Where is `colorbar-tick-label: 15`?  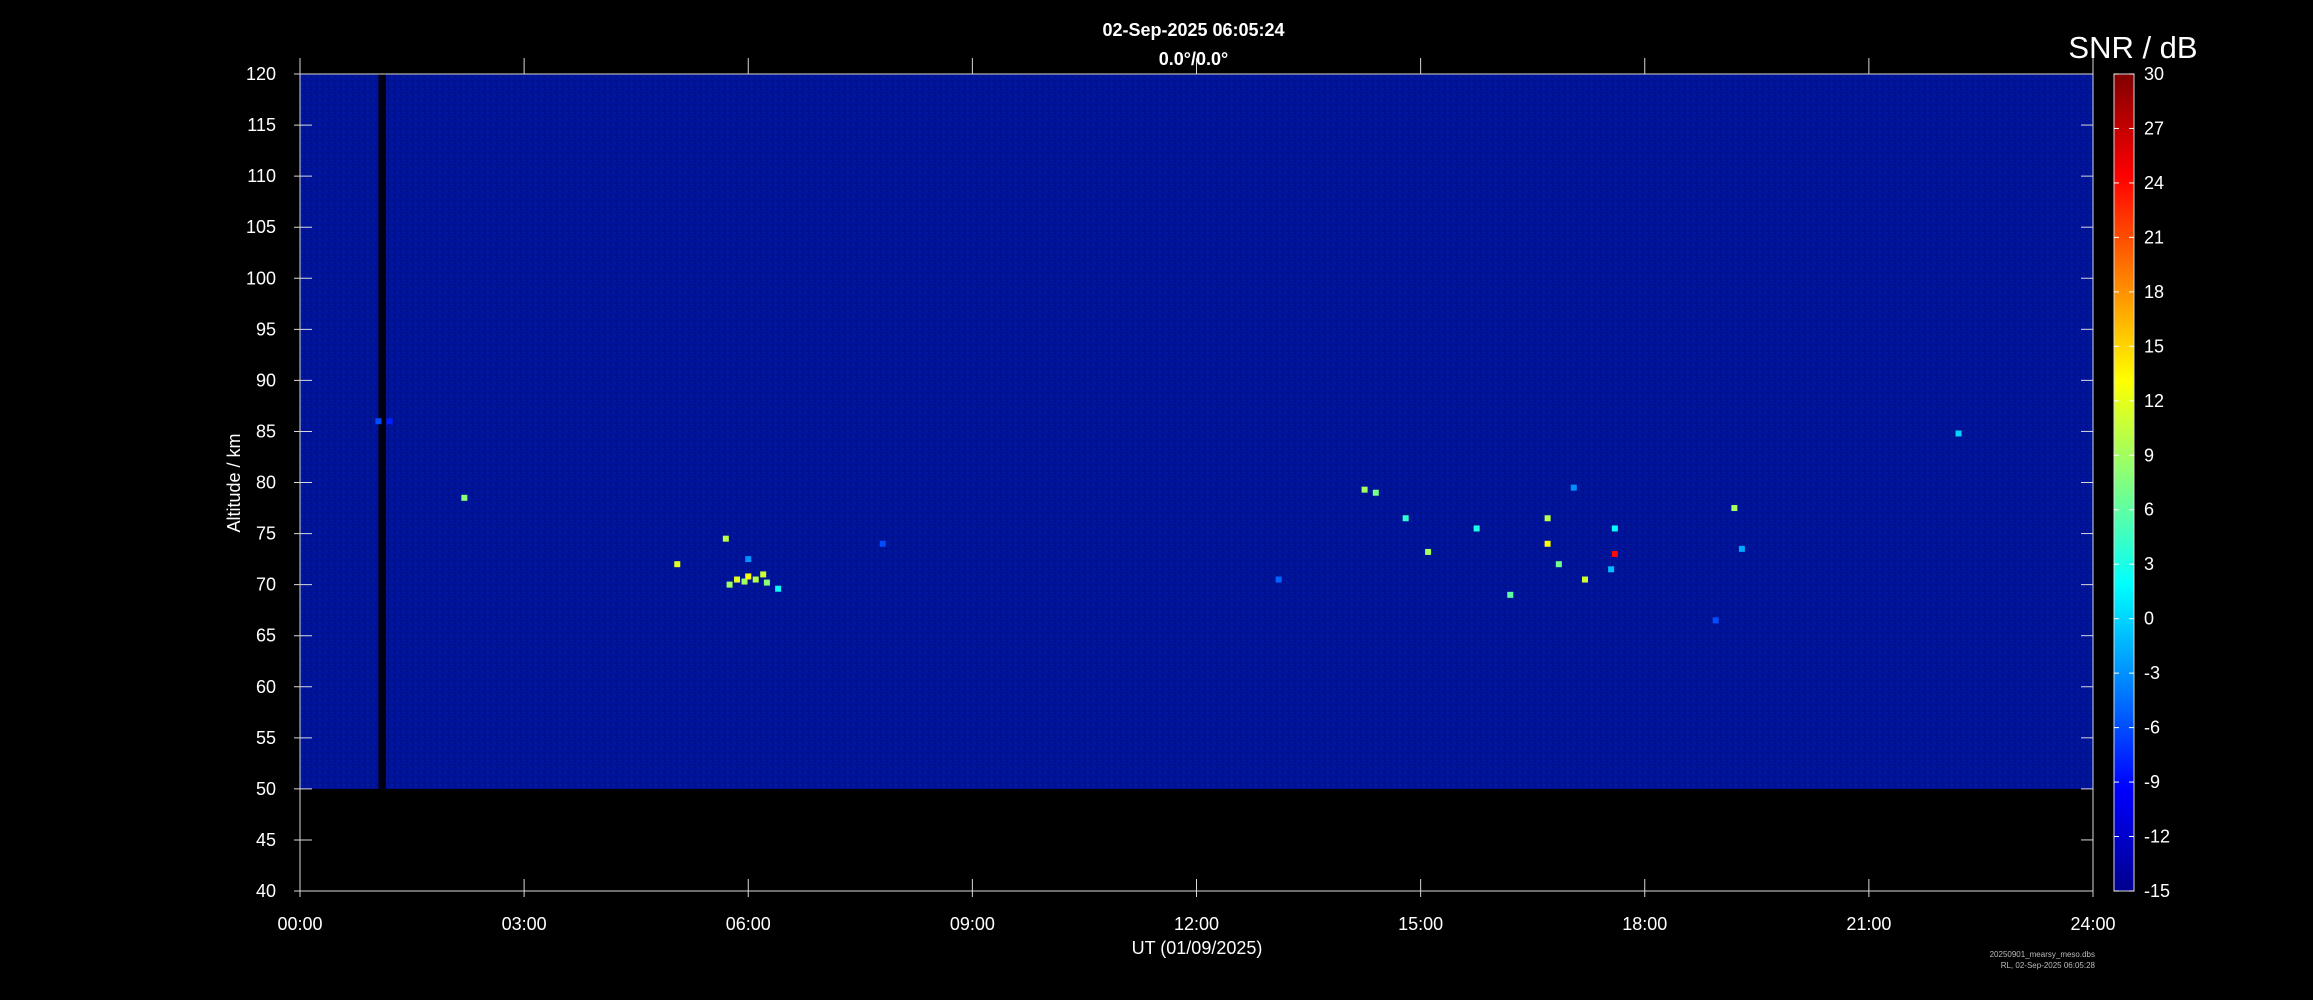
colorbar-tick-label: 15 is located at coordinates (2154, 346).